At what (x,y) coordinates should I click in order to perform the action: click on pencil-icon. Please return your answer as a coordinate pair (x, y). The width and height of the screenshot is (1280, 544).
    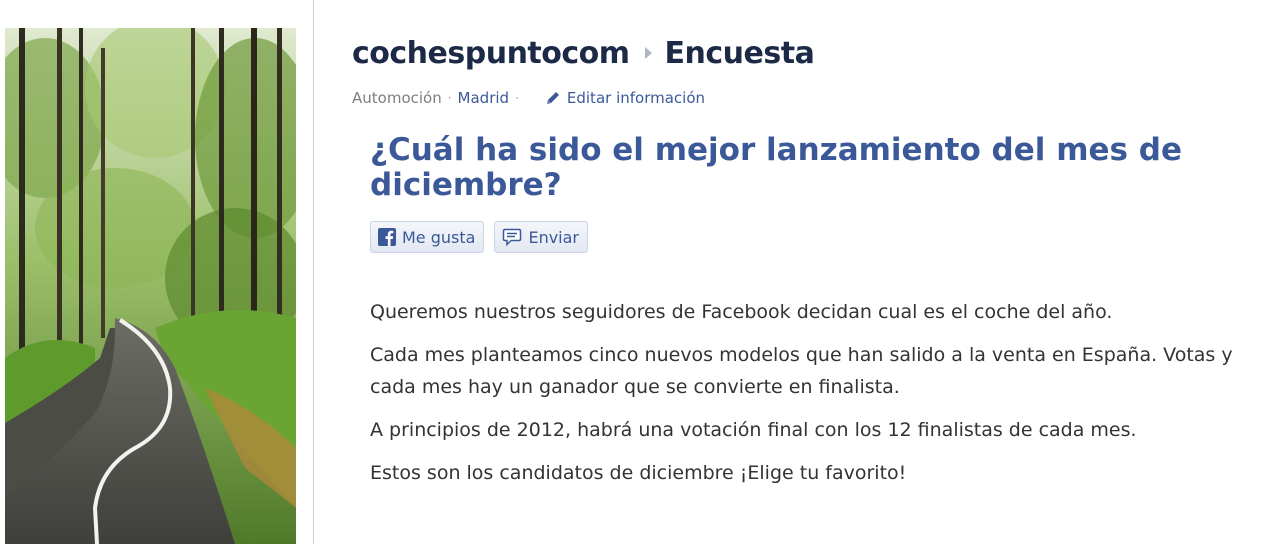
    Looking at the image, I should click on (552, 98).